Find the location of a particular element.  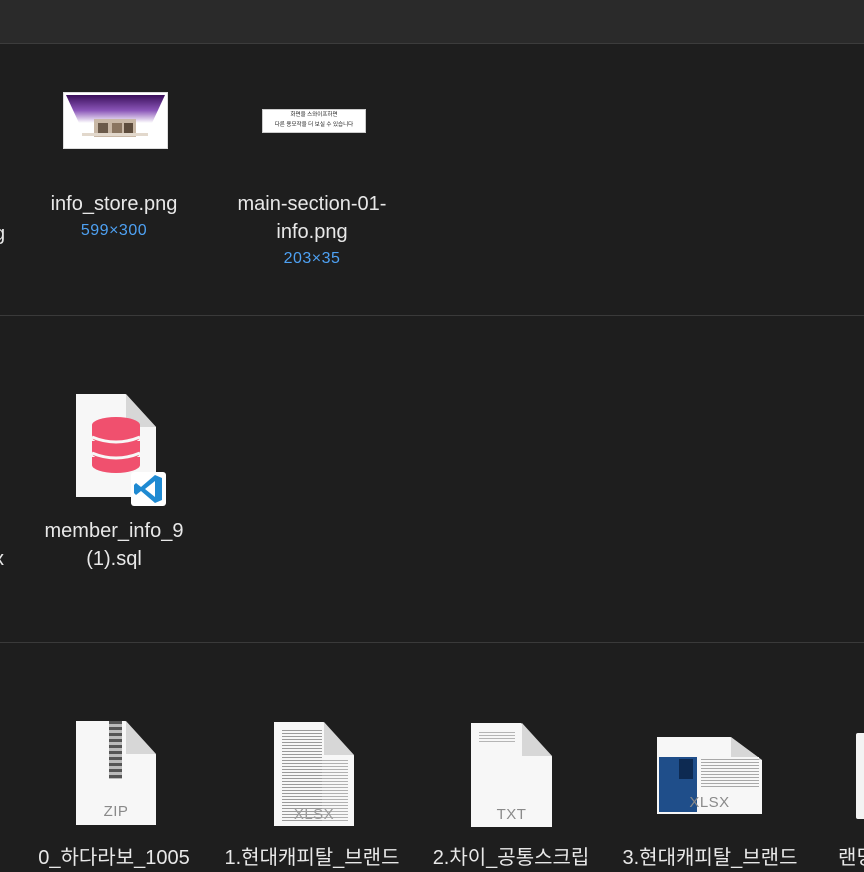

image-dimensions: 599×300 is located at coordinates (114, 231).